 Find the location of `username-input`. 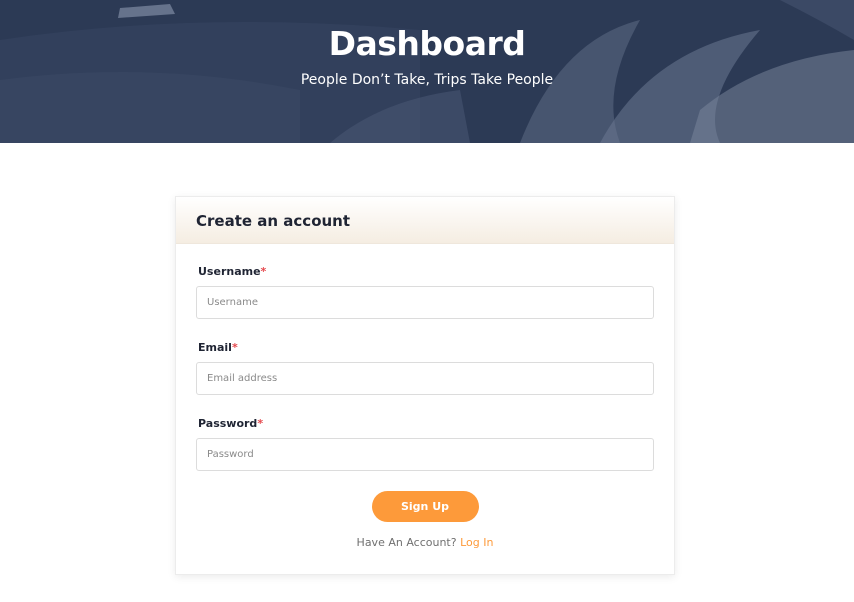

username-input is located at coordinates (425, 302).